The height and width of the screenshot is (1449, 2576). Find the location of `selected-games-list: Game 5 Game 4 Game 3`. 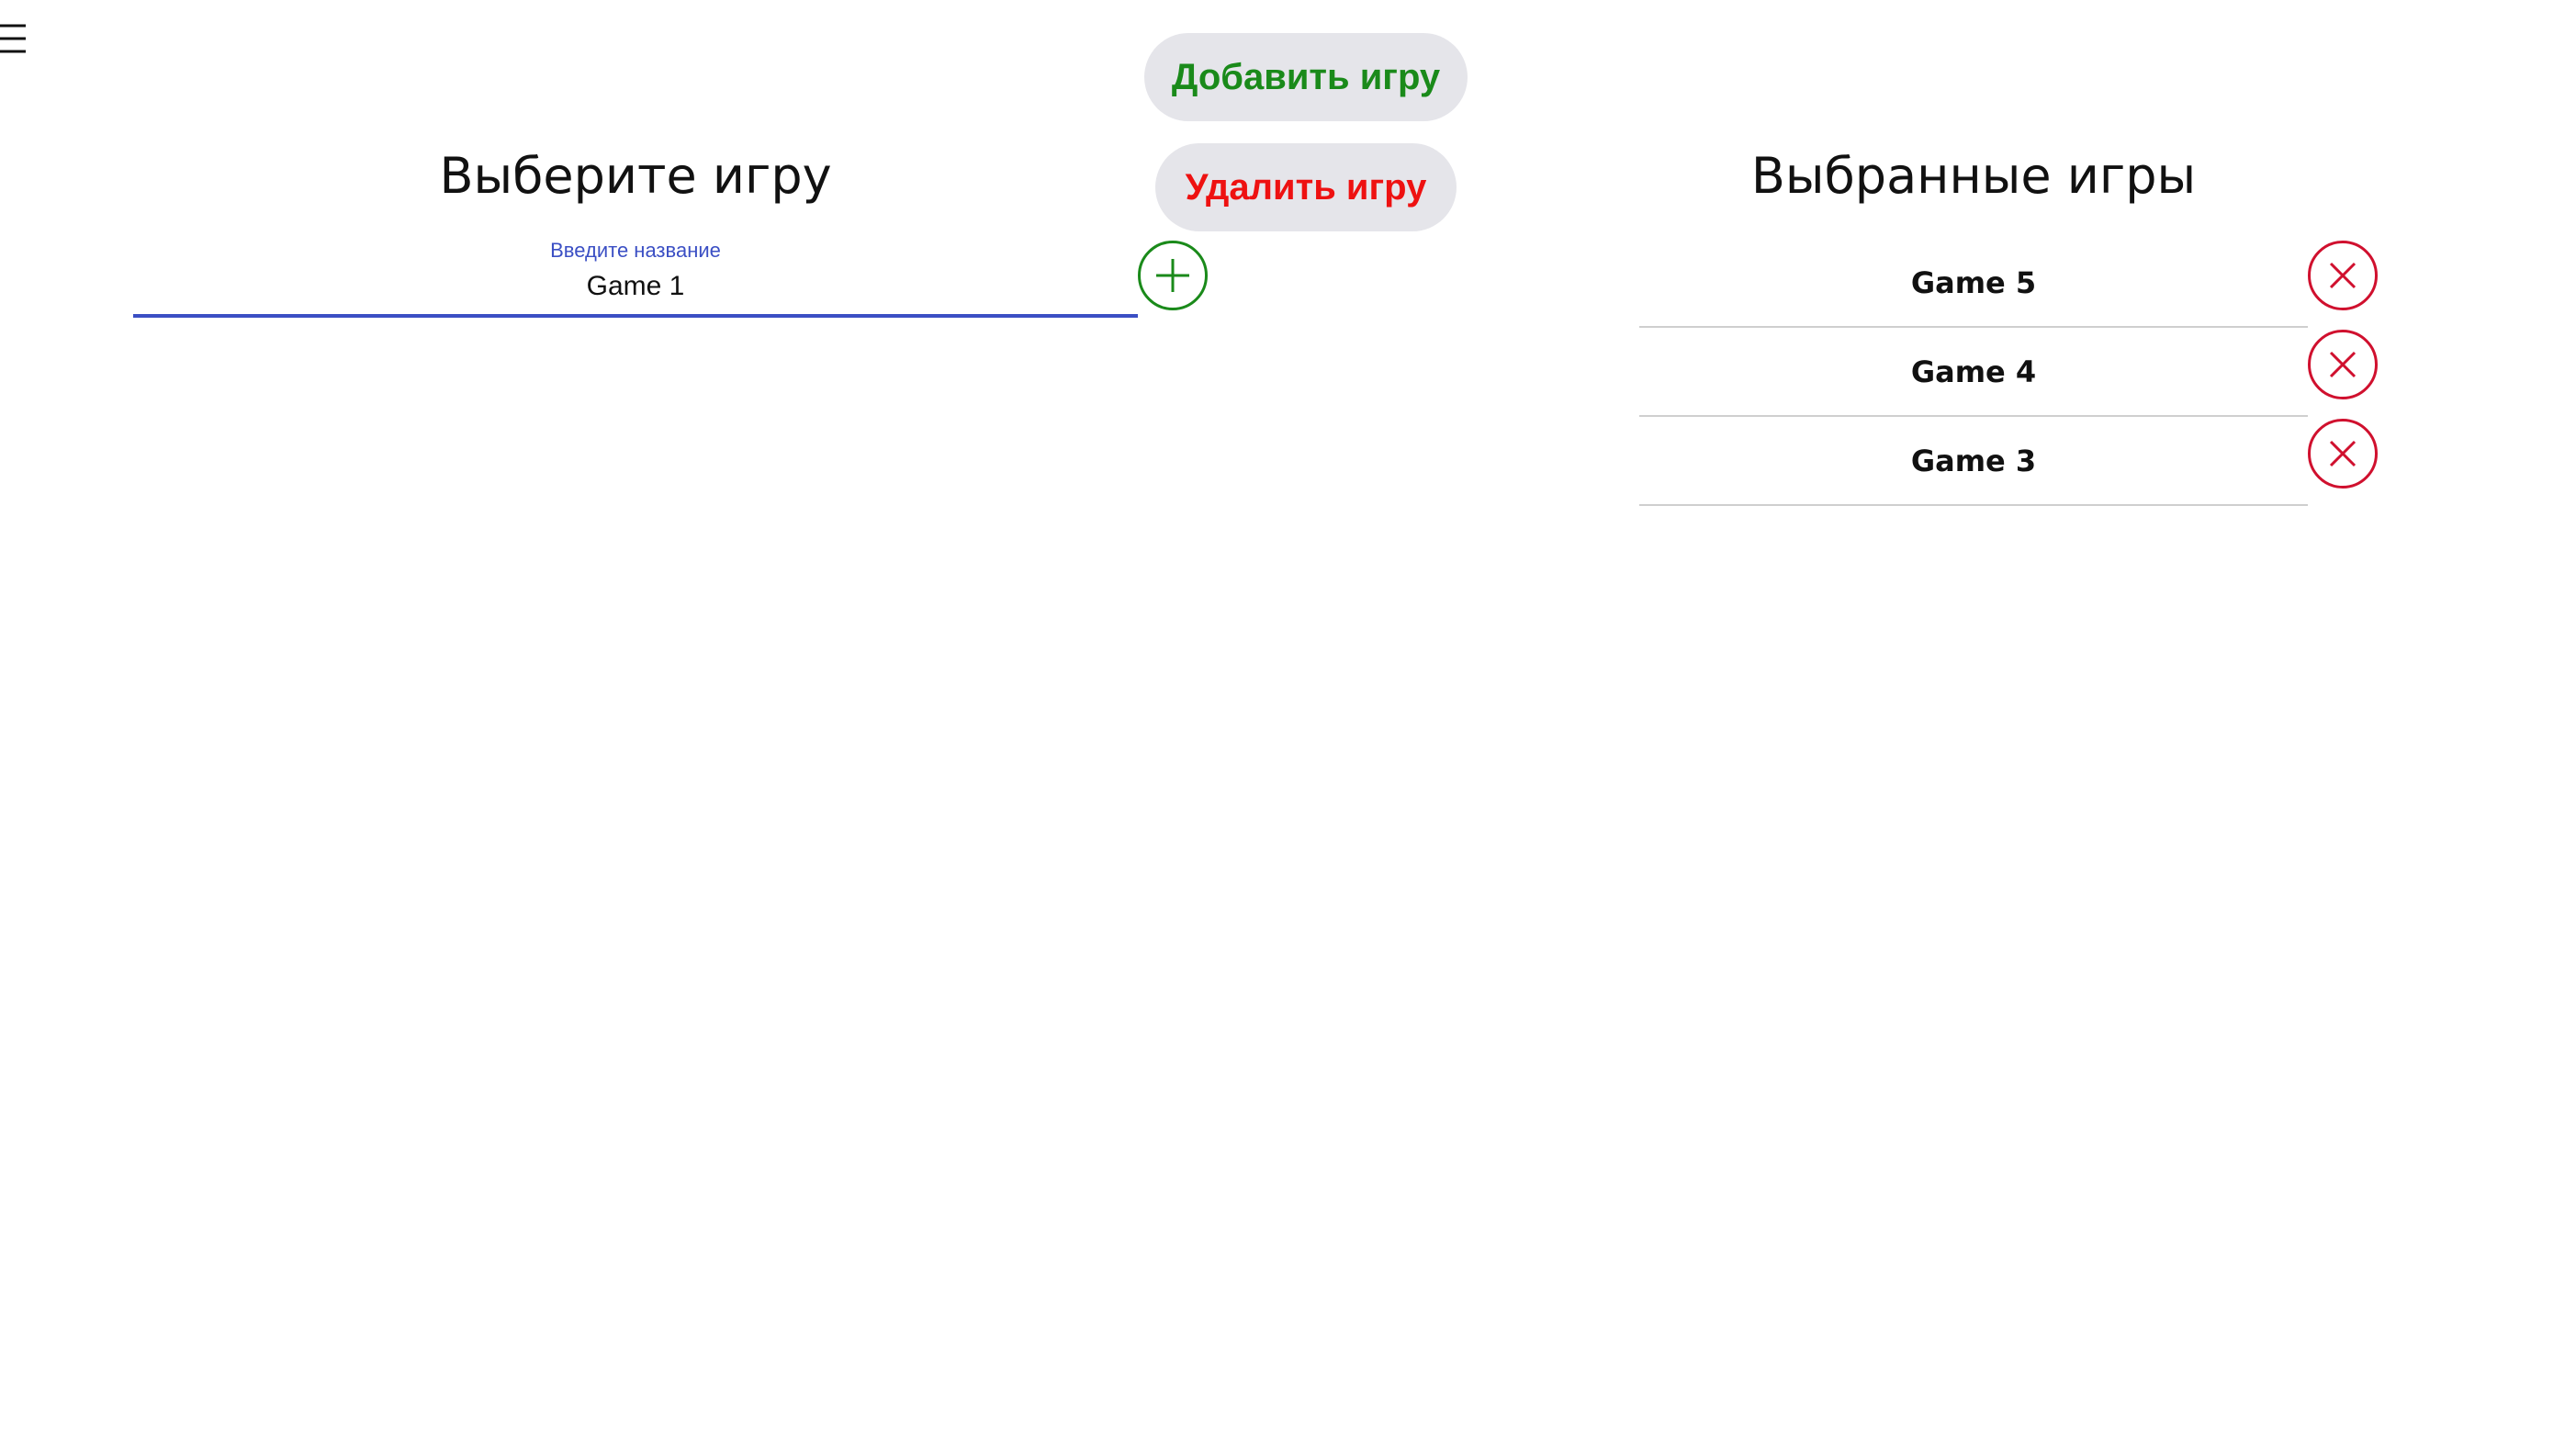

selected-games-list: Game 5 Game 4 Game 3 is located at coordinates (2008, 374).